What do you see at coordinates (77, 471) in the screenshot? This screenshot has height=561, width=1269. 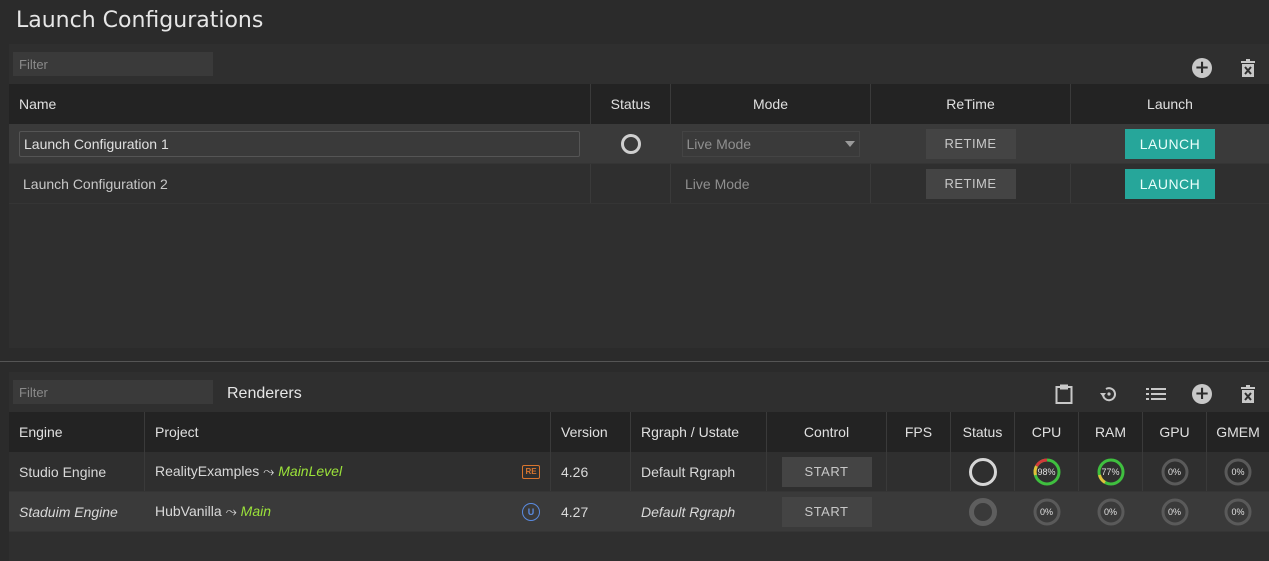 I see `engine-name: Studio Engine` at bounding box center [77, 471].